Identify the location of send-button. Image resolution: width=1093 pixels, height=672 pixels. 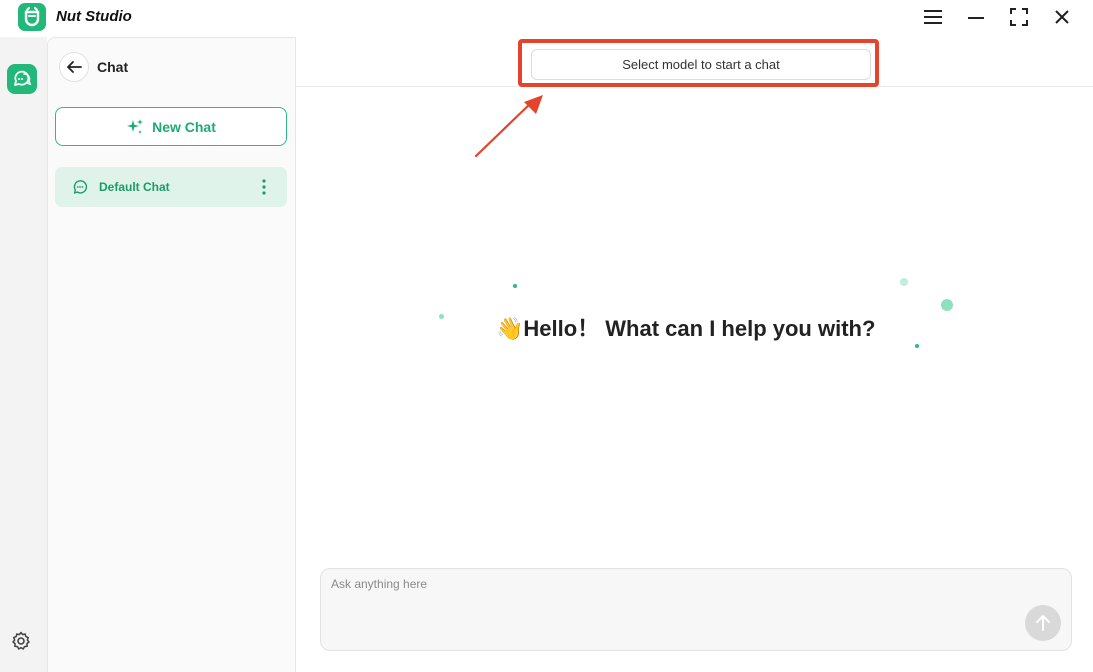
(1043, 623).